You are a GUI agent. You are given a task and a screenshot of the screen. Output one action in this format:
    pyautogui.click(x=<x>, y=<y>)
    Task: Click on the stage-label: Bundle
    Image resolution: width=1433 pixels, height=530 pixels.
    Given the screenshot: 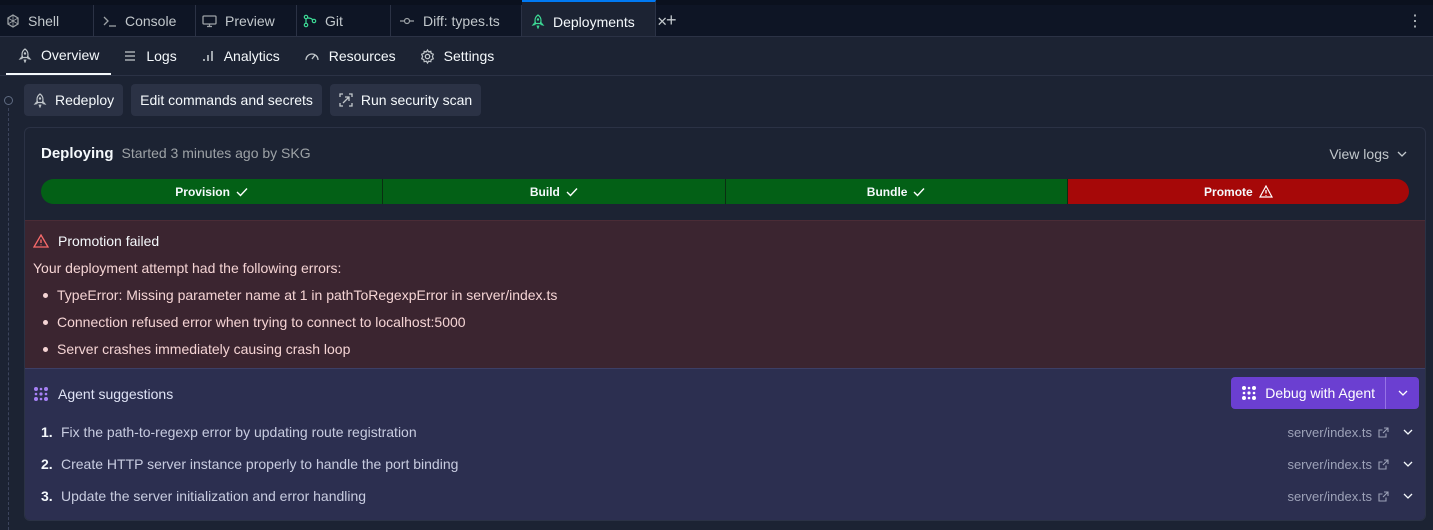 What is the action you would take?
    pyautogui.click(x=887, y=191)
    